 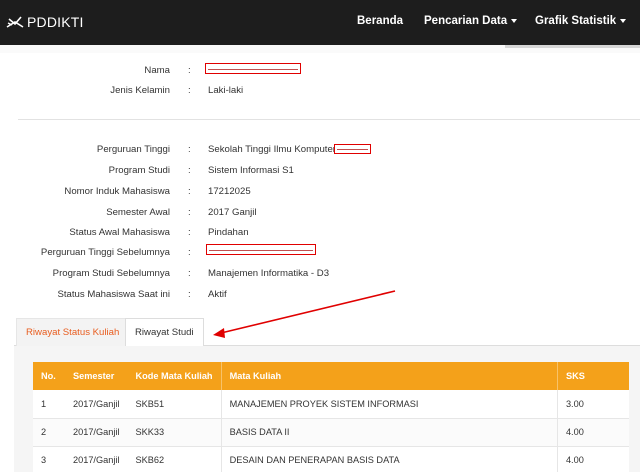 What do you see at coordinates (49, 432) in the screenshot?
I see `cell-no: 2` at bounding box center [49, 432].